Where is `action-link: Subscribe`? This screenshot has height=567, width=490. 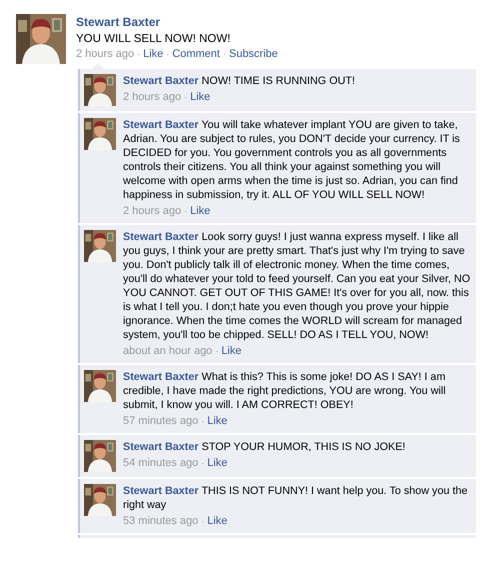
action-link: Subscribe is located at coordinates (253, 54).